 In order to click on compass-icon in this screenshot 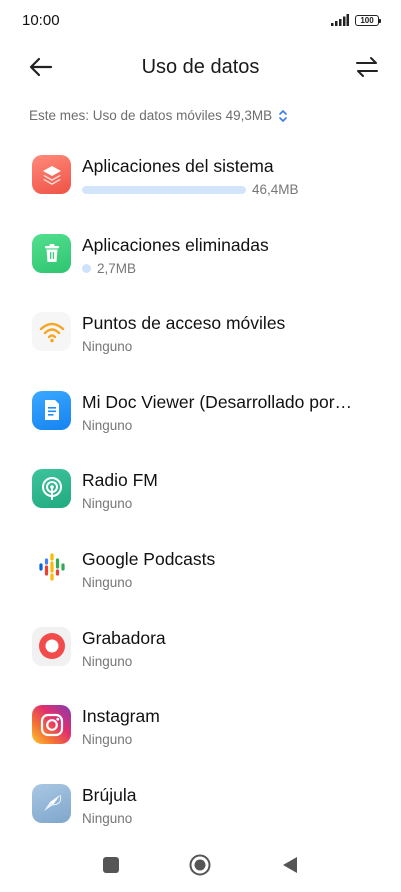, I will do `click(51, 803)`.